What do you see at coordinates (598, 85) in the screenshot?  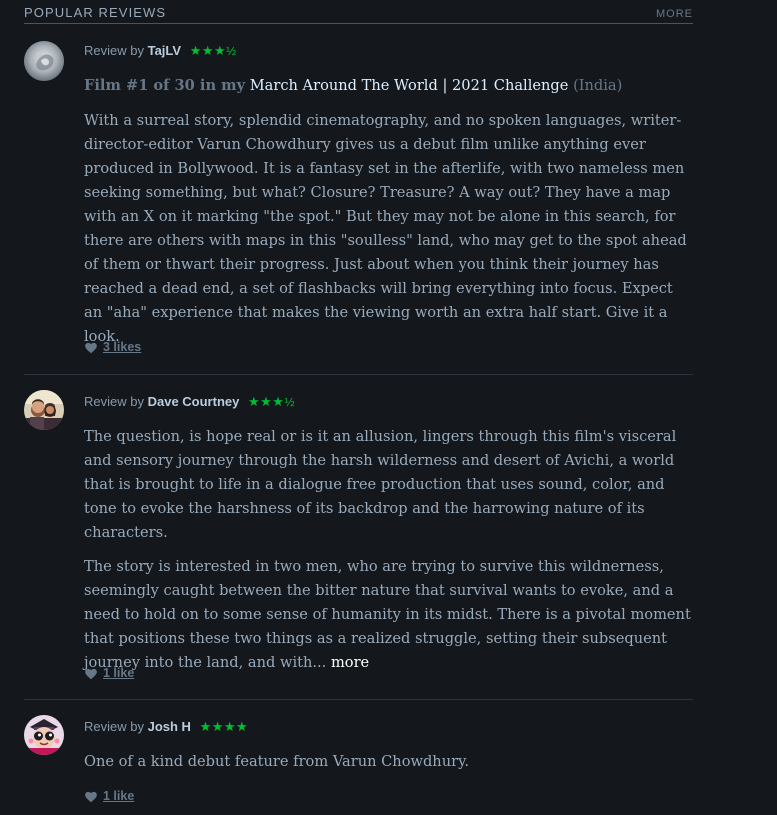 I see `list-suffix: (India)` at bounding box center [598, 85].